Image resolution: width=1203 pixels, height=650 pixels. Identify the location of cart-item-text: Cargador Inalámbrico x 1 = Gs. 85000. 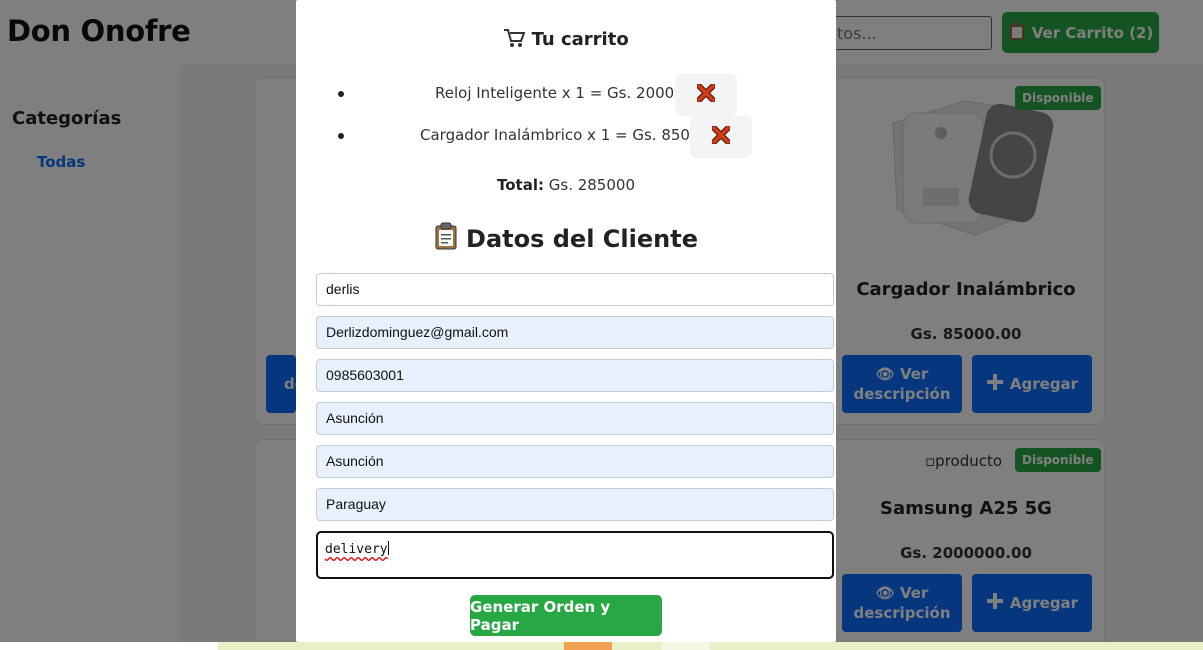
(565, 135).